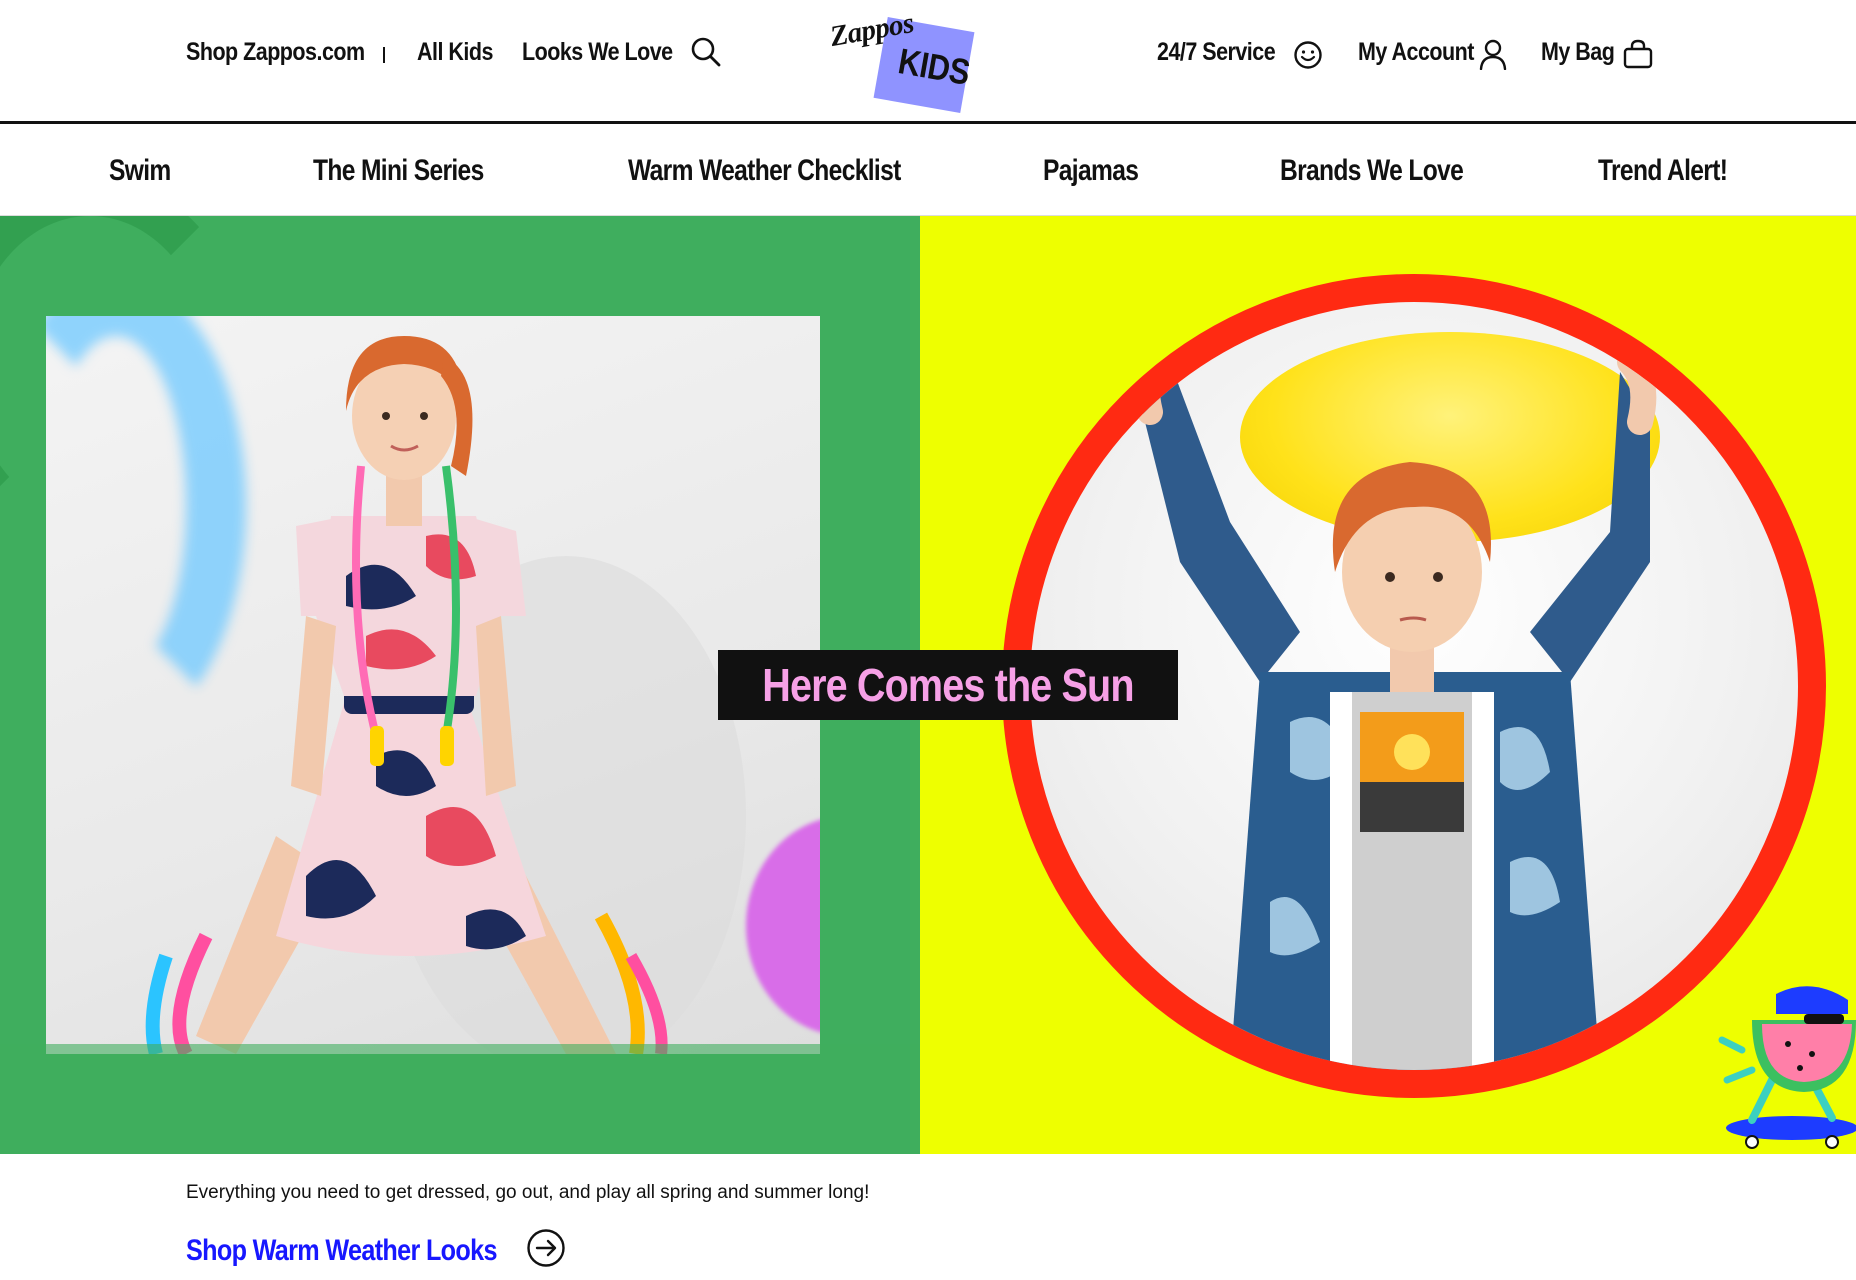 The width and height of the screenshot is (1856, 1280). I want to click on shop-zappos-link: Shop Zappos.com, so click(275, 52).